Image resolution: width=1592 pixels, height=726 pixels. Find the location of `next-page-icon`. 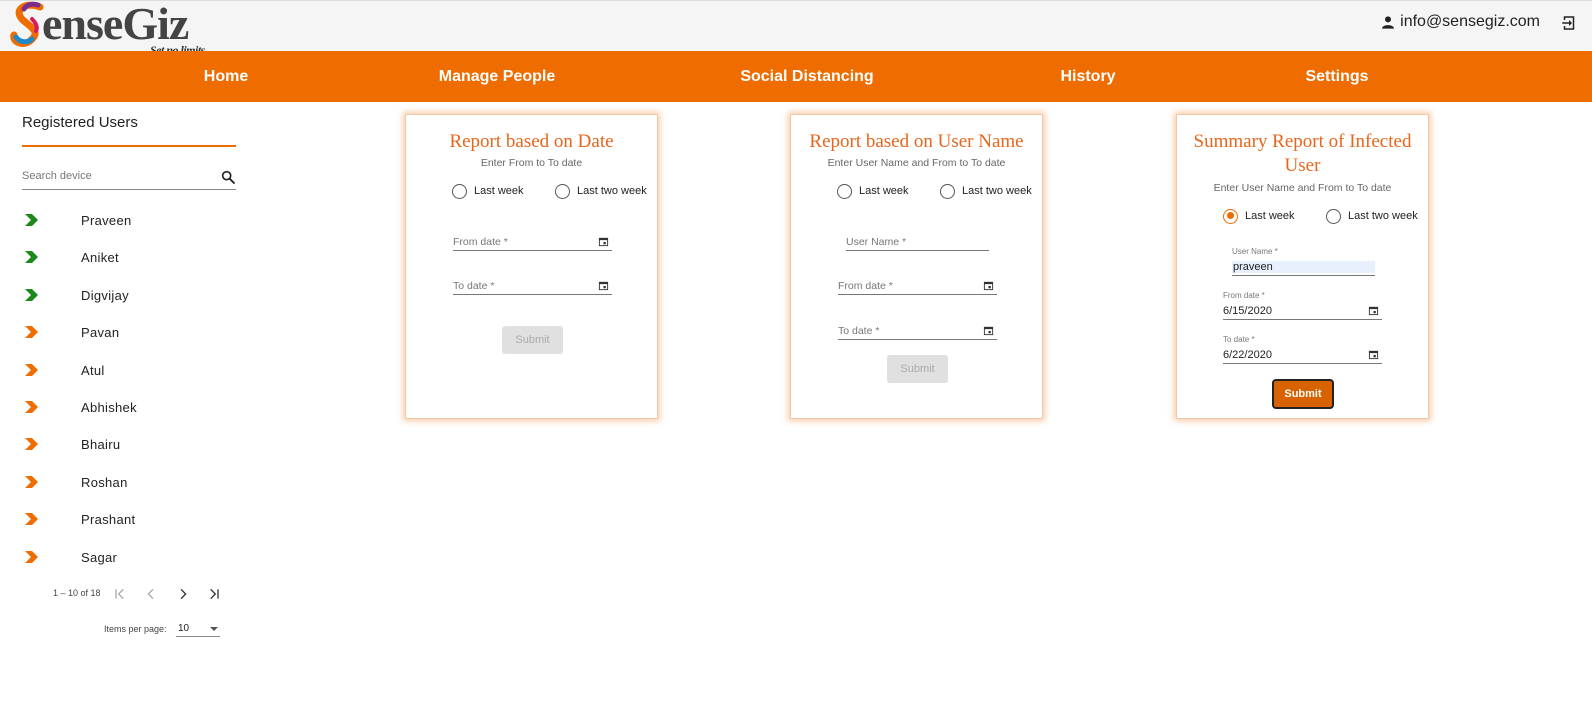

next-page-icon is located at coordinates (183, 594).